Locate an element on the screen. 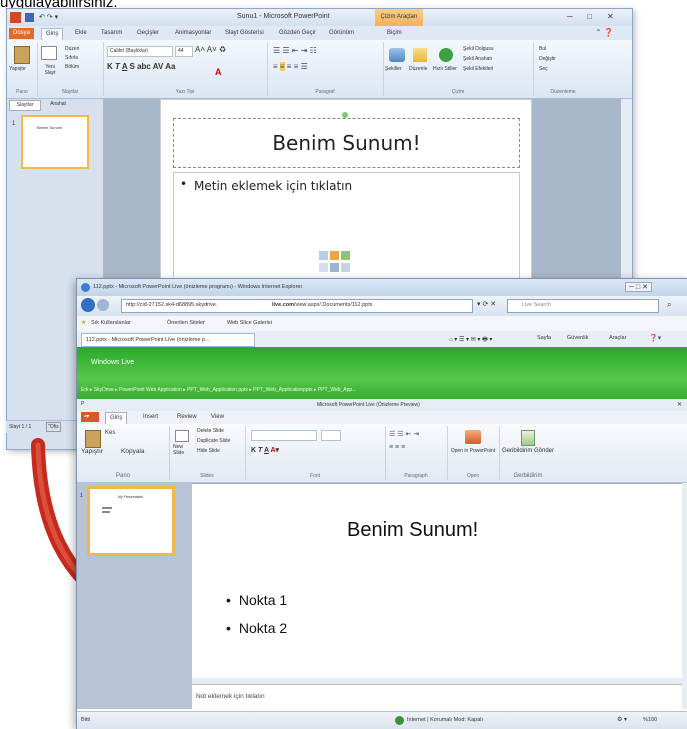 The height and width of the screenshot is (729, 687). help-icon: ⌃ ❓ is located at coordinates (604, 32).